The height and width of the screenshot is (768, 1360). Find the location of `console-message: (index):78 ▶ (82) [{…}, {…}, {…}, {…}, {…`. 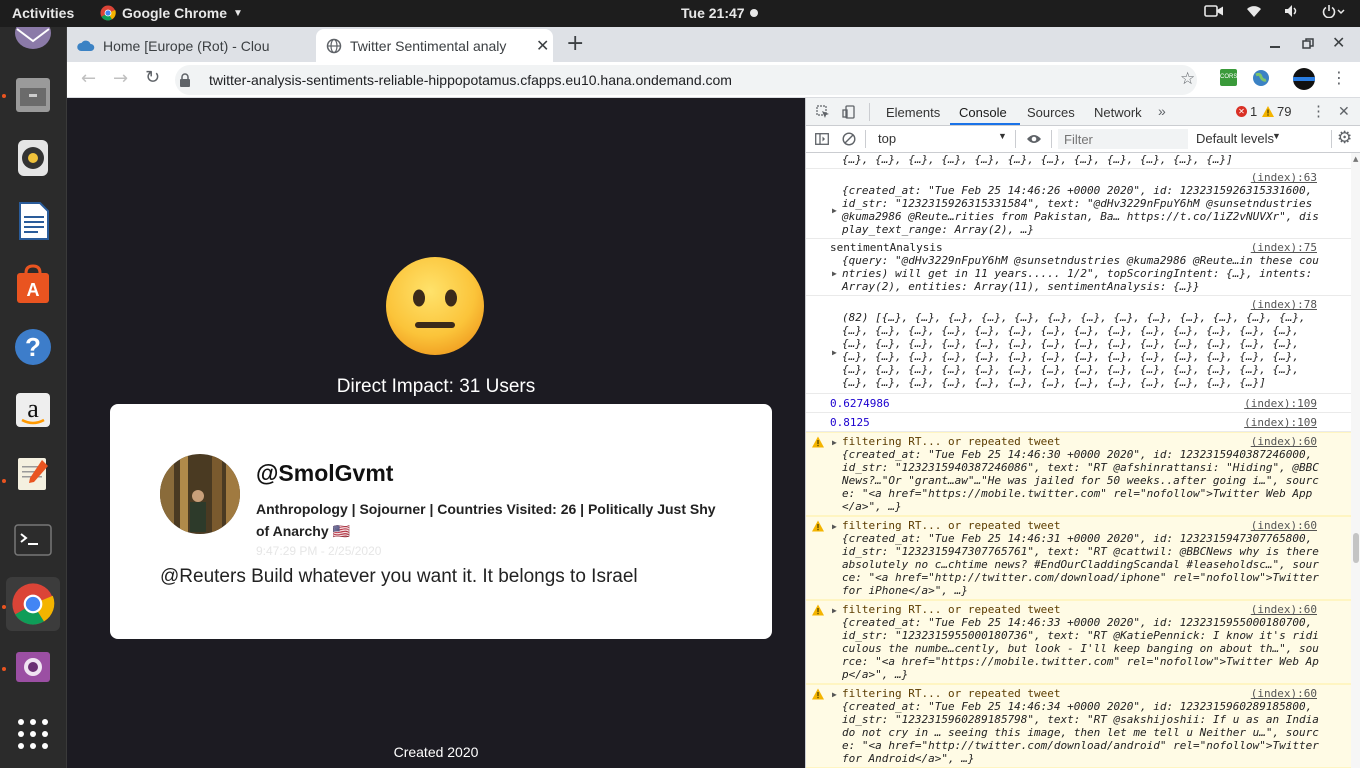

console-message: (index):78 ▶ (82) [{…}, {…}, {…}, {…}, {… is located at coordinates (1078, 345).